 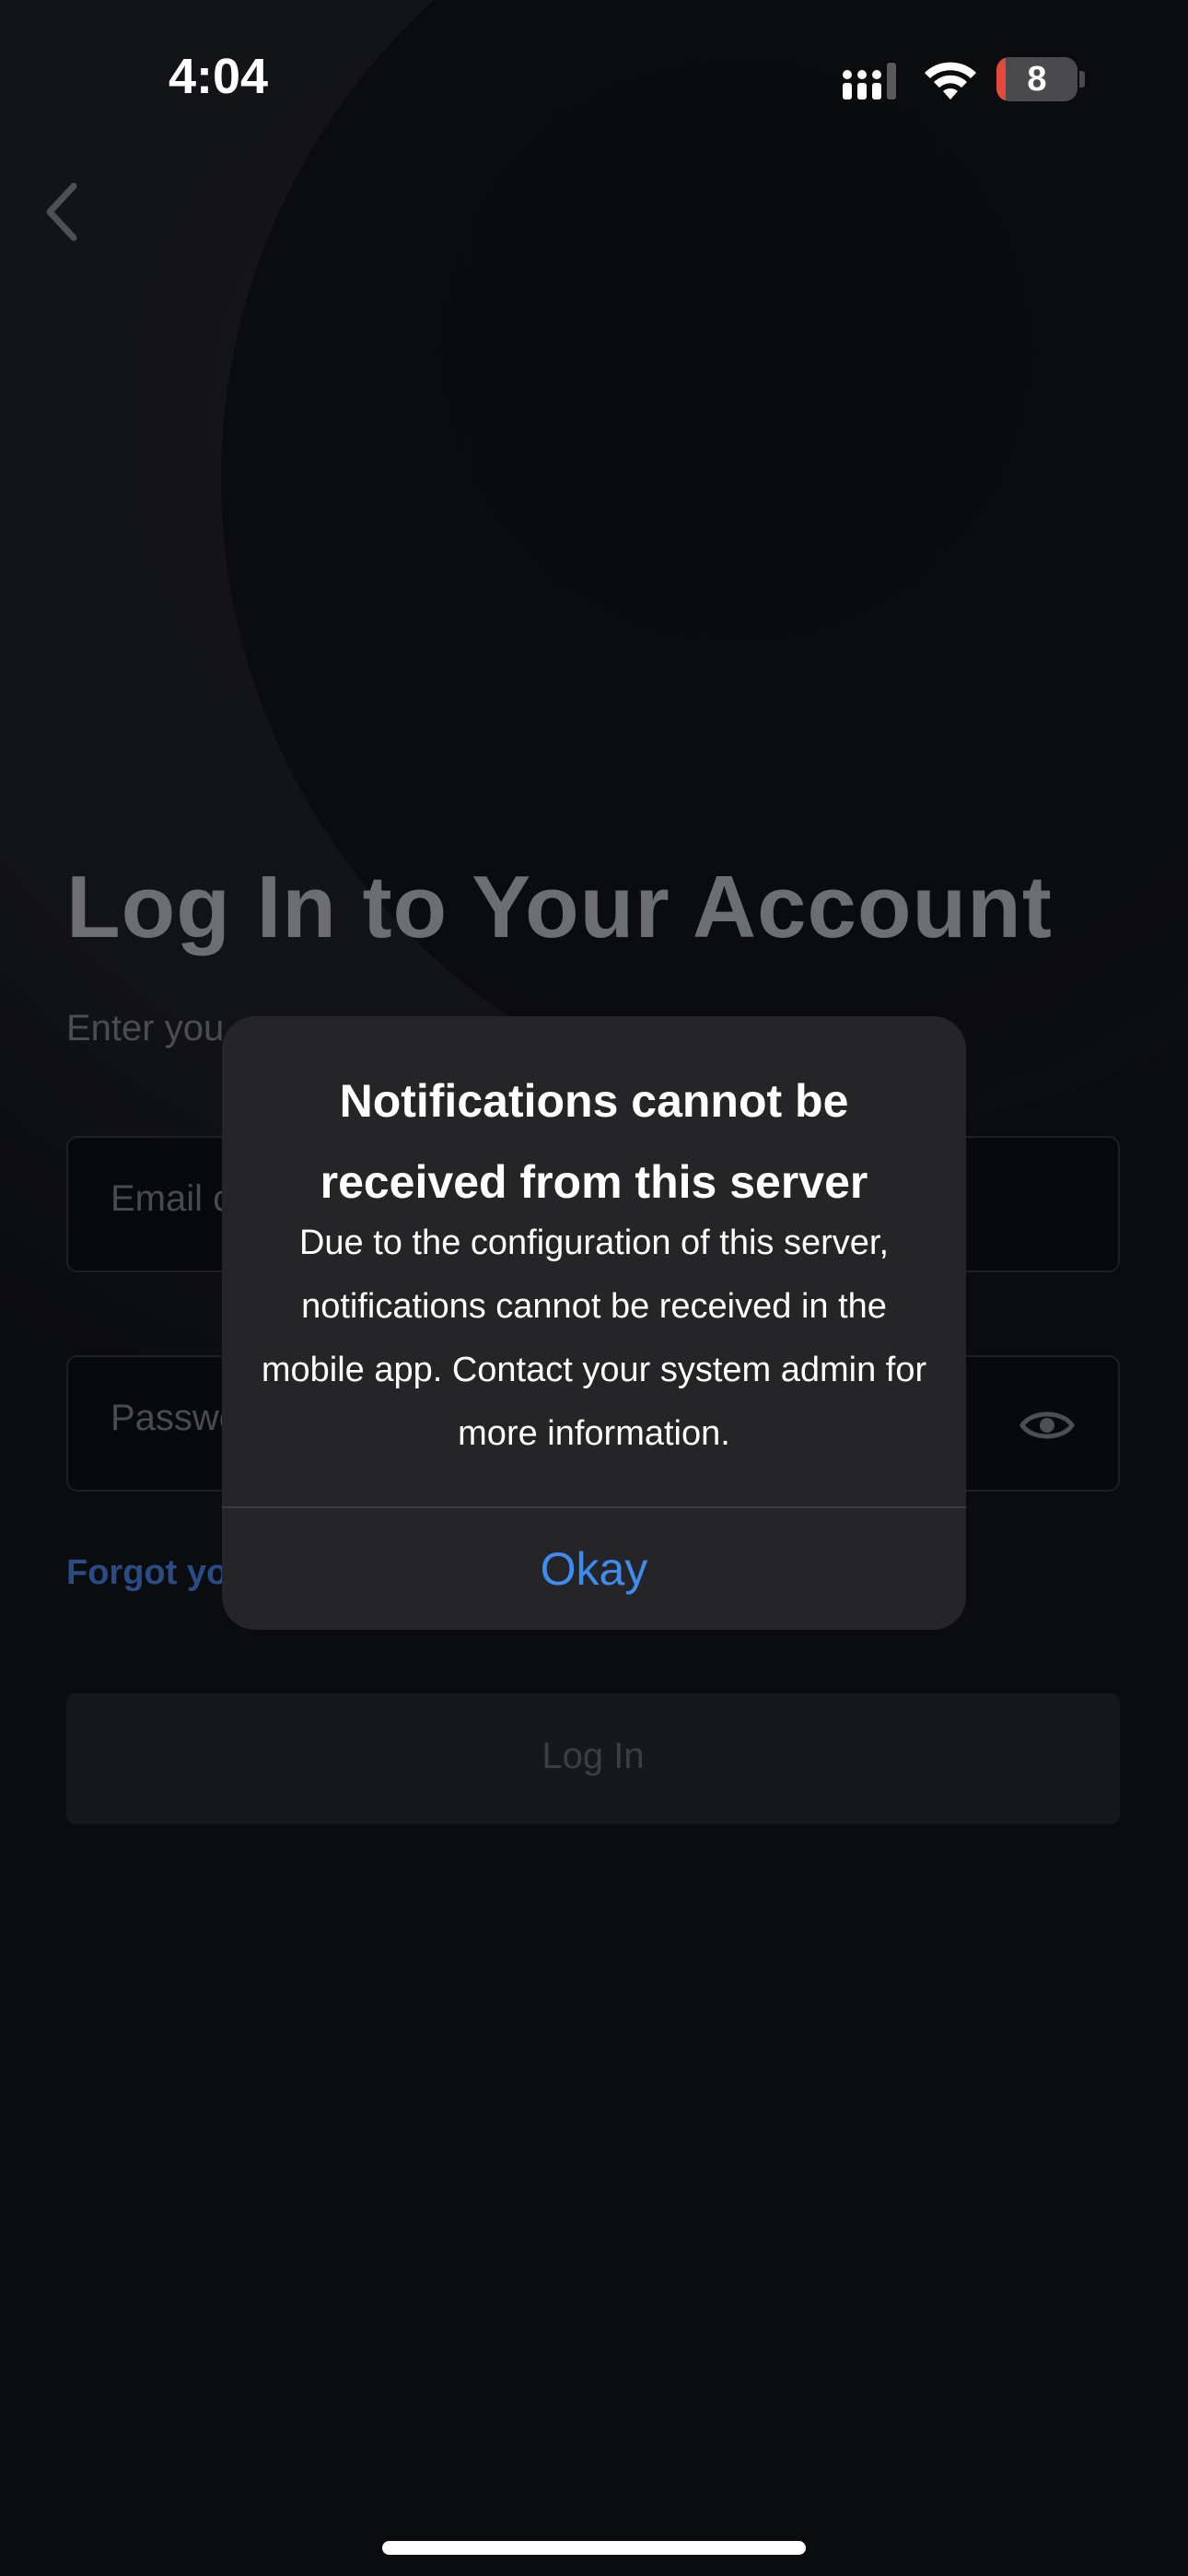 I want to click on wifi-icon, so click(x=951, y=81).